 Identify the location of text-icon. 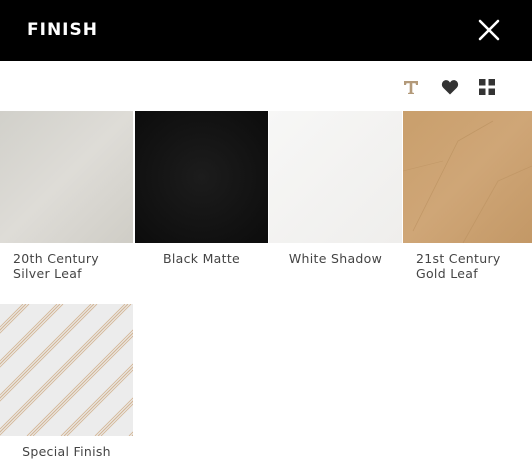
(411, 87).